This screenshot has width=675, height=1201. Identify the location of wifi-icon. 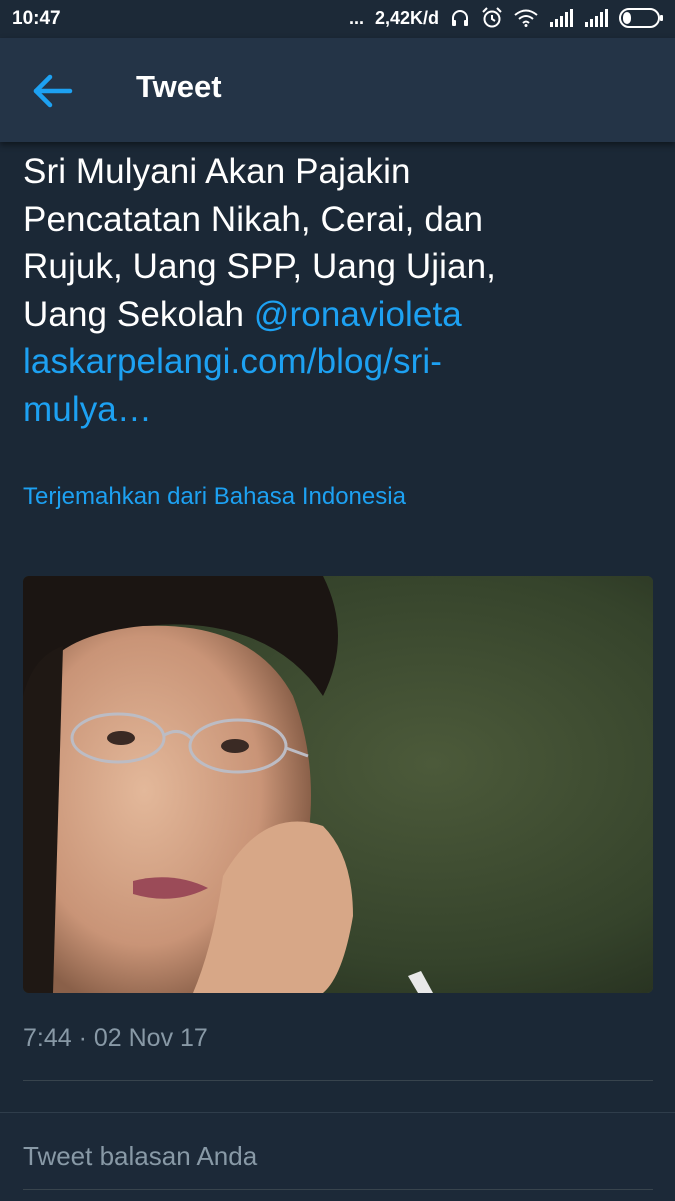
(526, 18).